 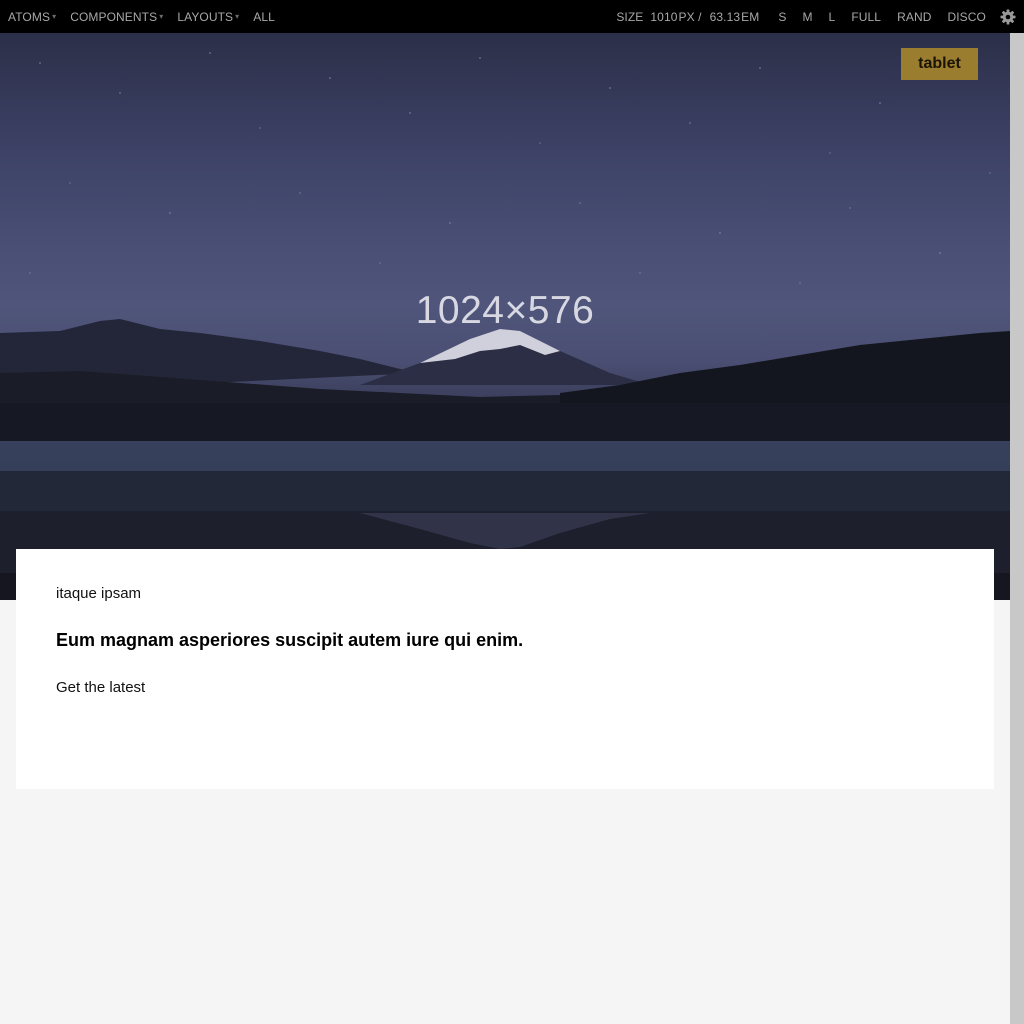 I want to click on nav-layouts: LAYOUTS ▾, so click(x=208, y=17).